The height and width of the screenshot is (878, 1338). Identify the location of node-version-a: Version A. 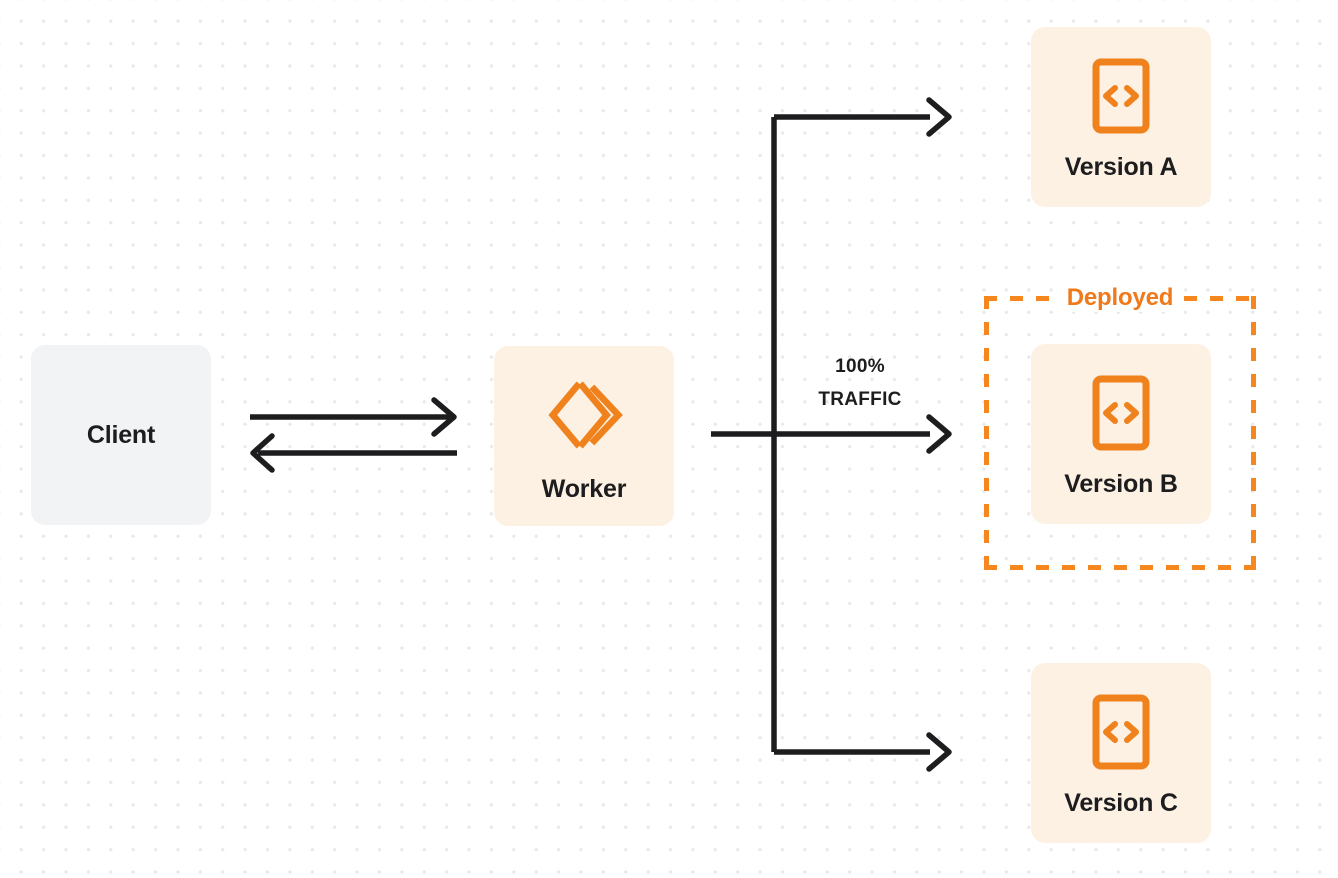
(1121, 117).